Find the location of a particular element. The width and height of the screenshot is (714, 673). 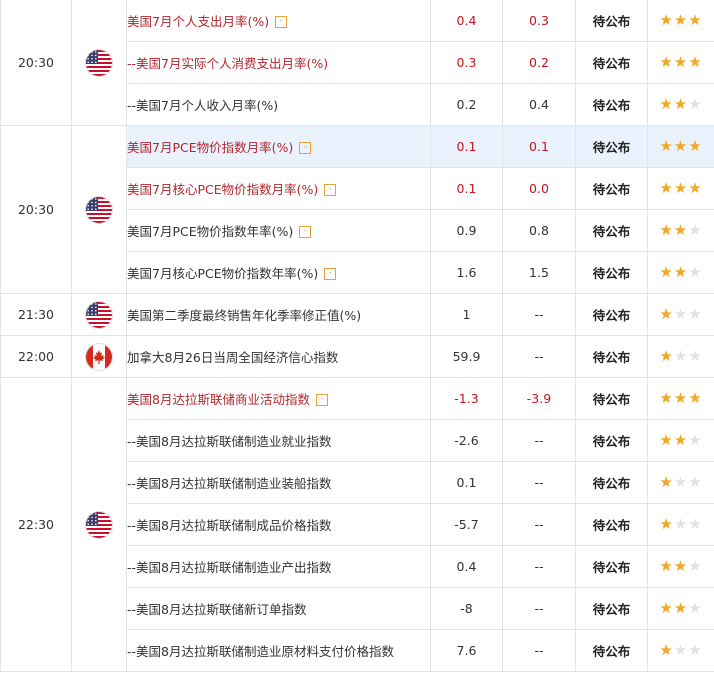

previous-value: -5.7 is located at coordinates (466, 524).